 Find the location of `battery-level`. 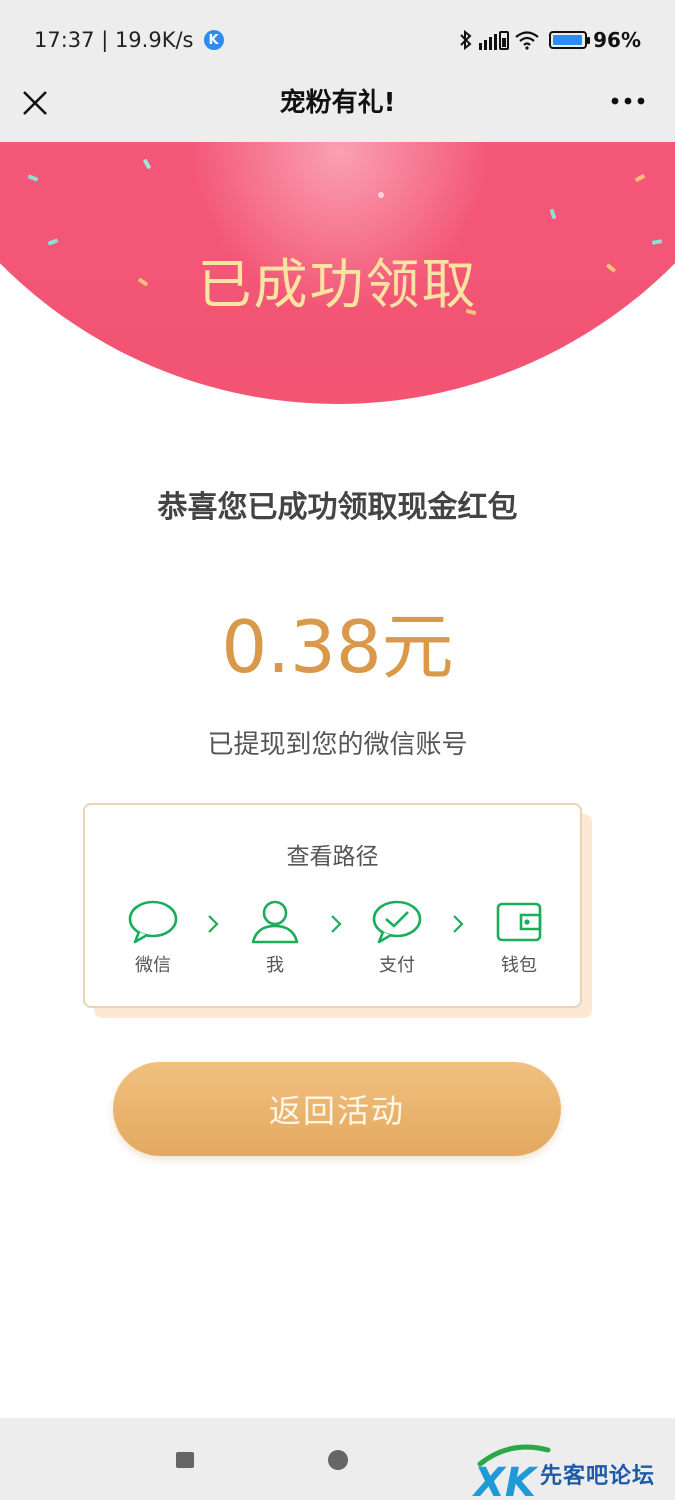

battery-level is located at coordinates (567, 40).